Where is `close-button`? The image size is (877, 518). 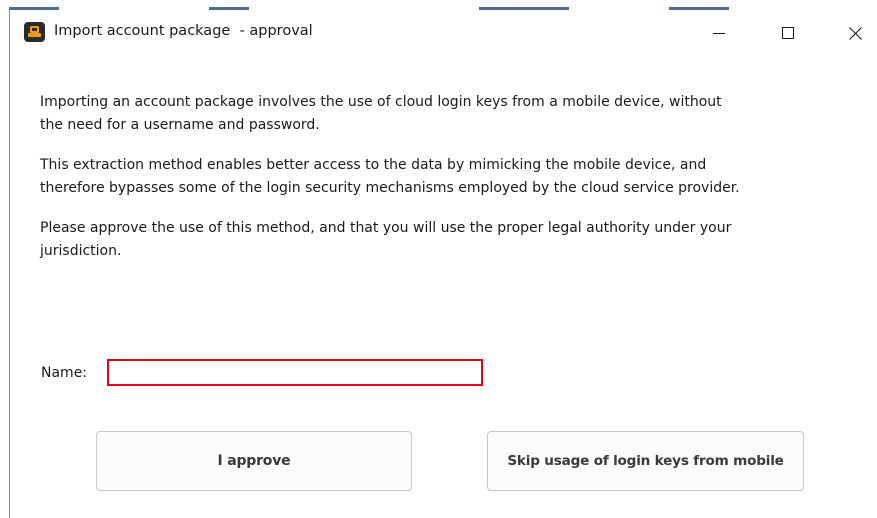 close-button is located at coordinates (854, 33).